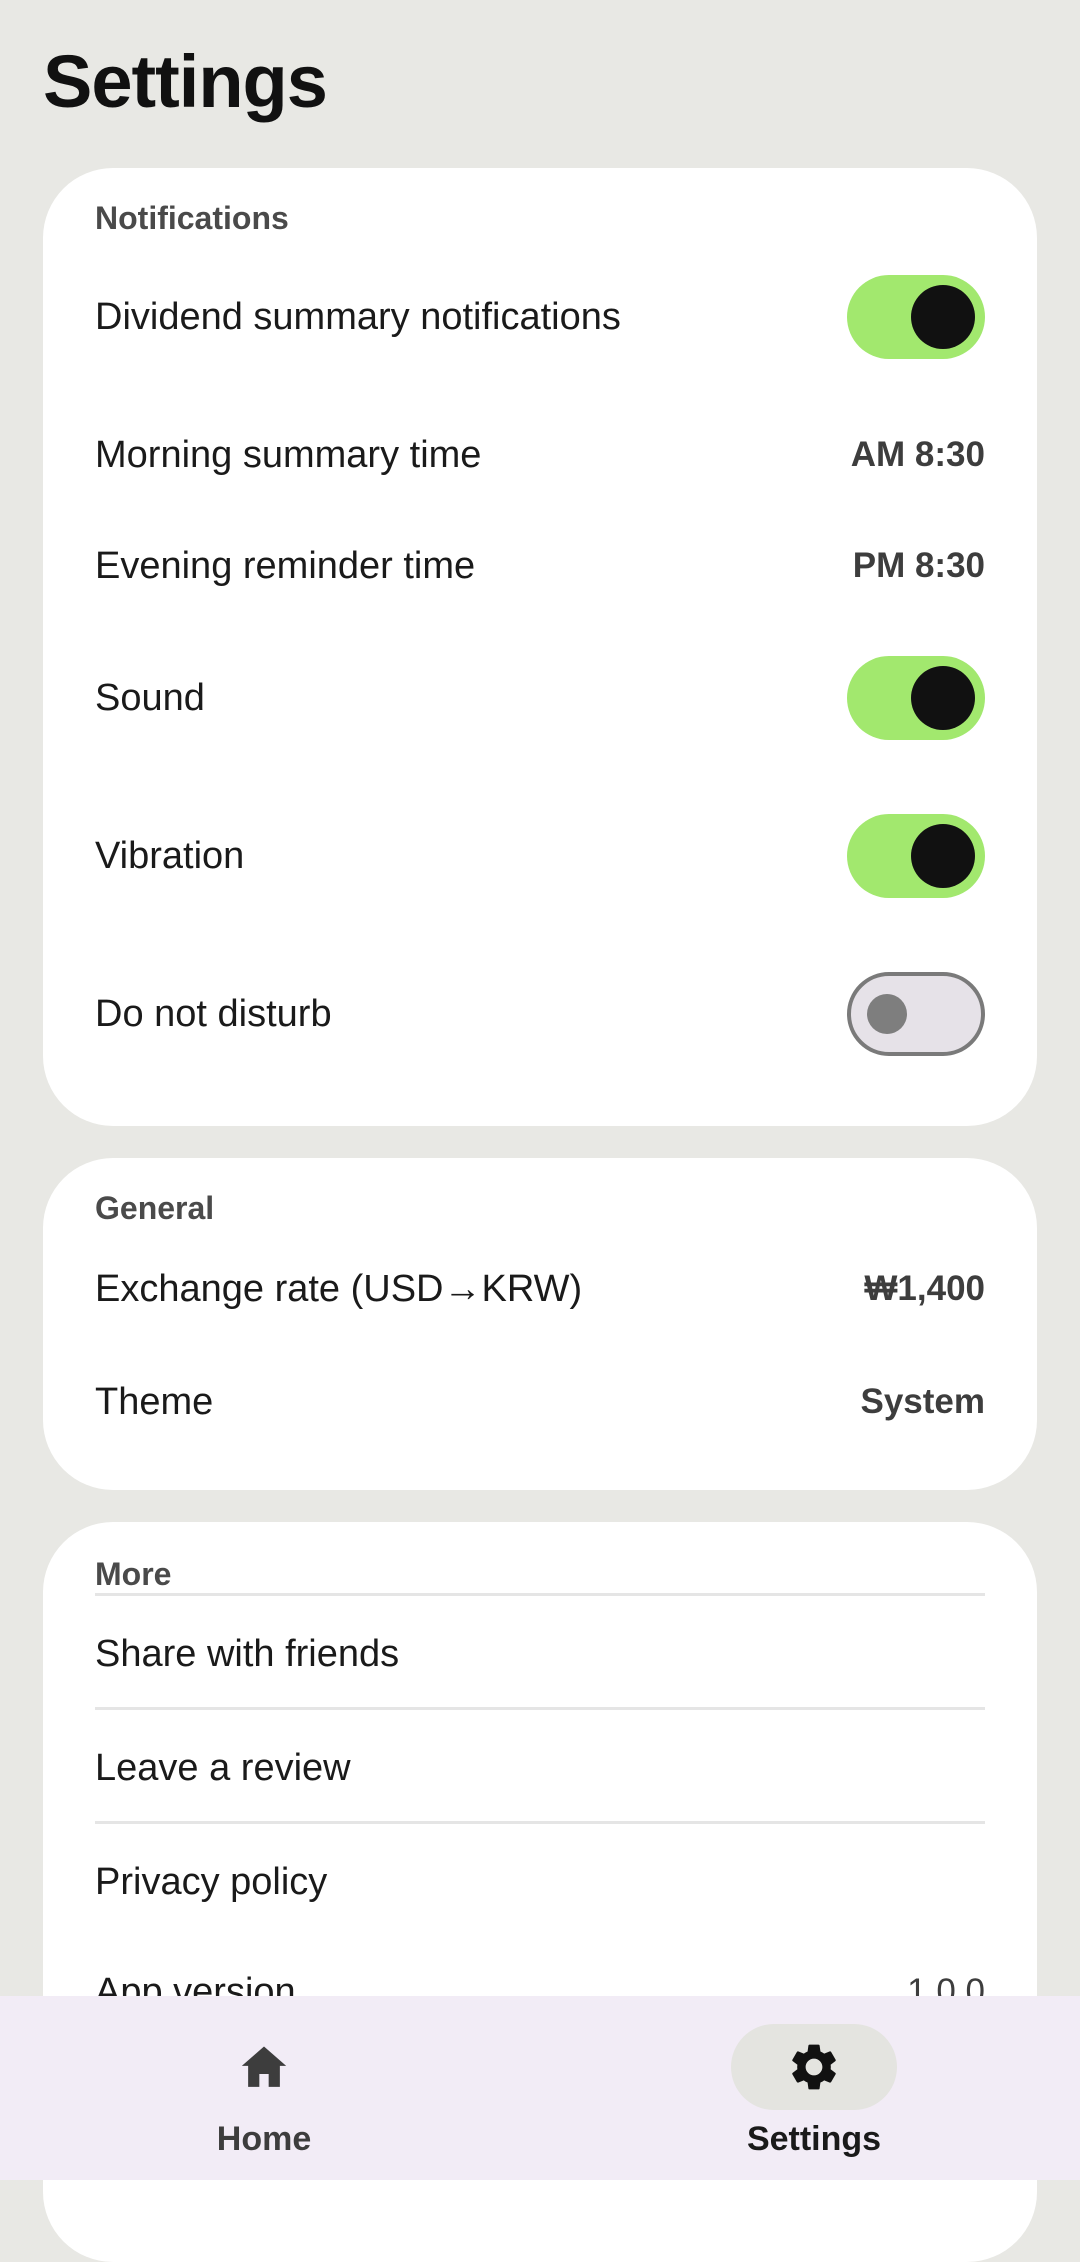  What do you see at coordinates (358, 316) in the screenshot?
I see `dividend-summary-label: Dividend summary notifications` at bounding box center [358, 316].